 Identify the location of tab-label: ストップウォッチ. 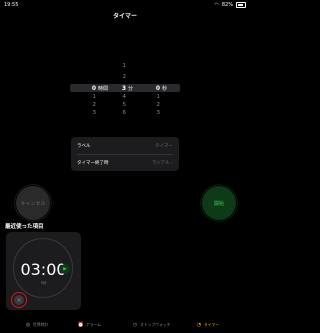
(155, 324).